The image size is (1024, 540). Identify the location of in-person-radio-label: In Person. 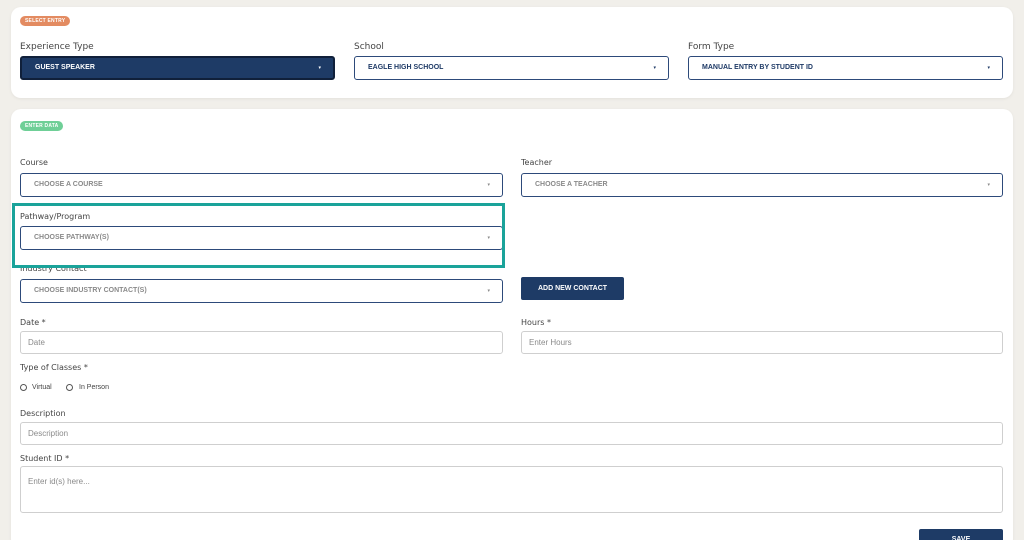
(94, 387).